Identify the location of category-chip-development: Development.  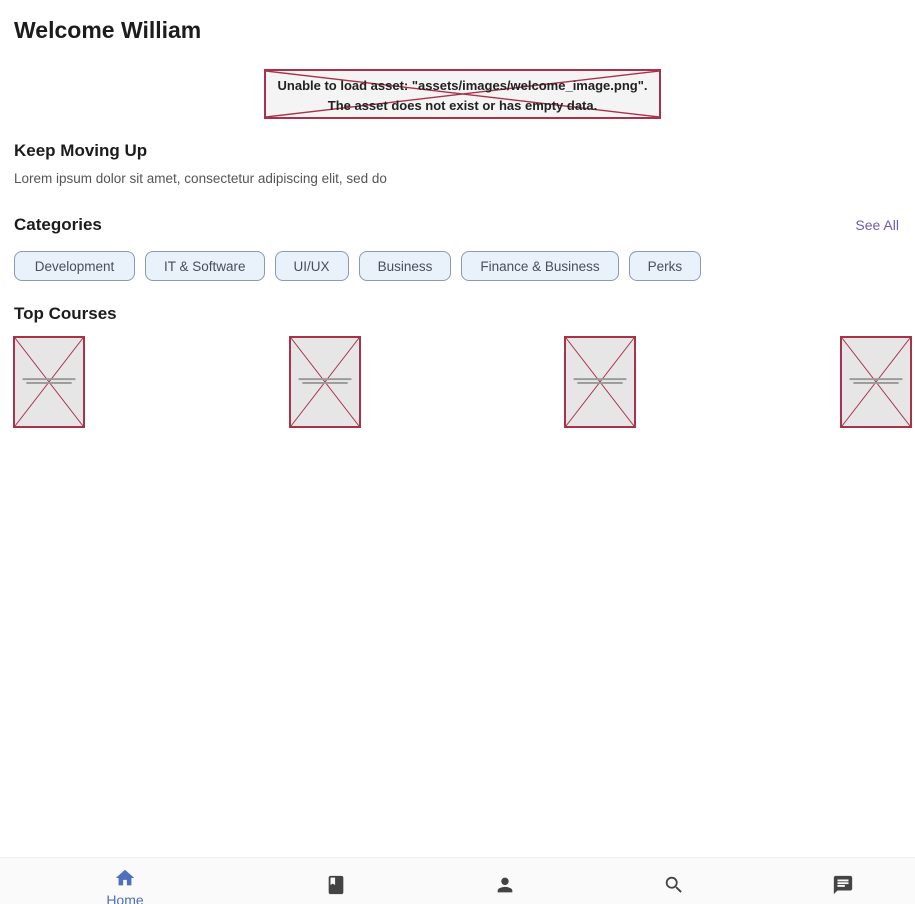
(74, 266).